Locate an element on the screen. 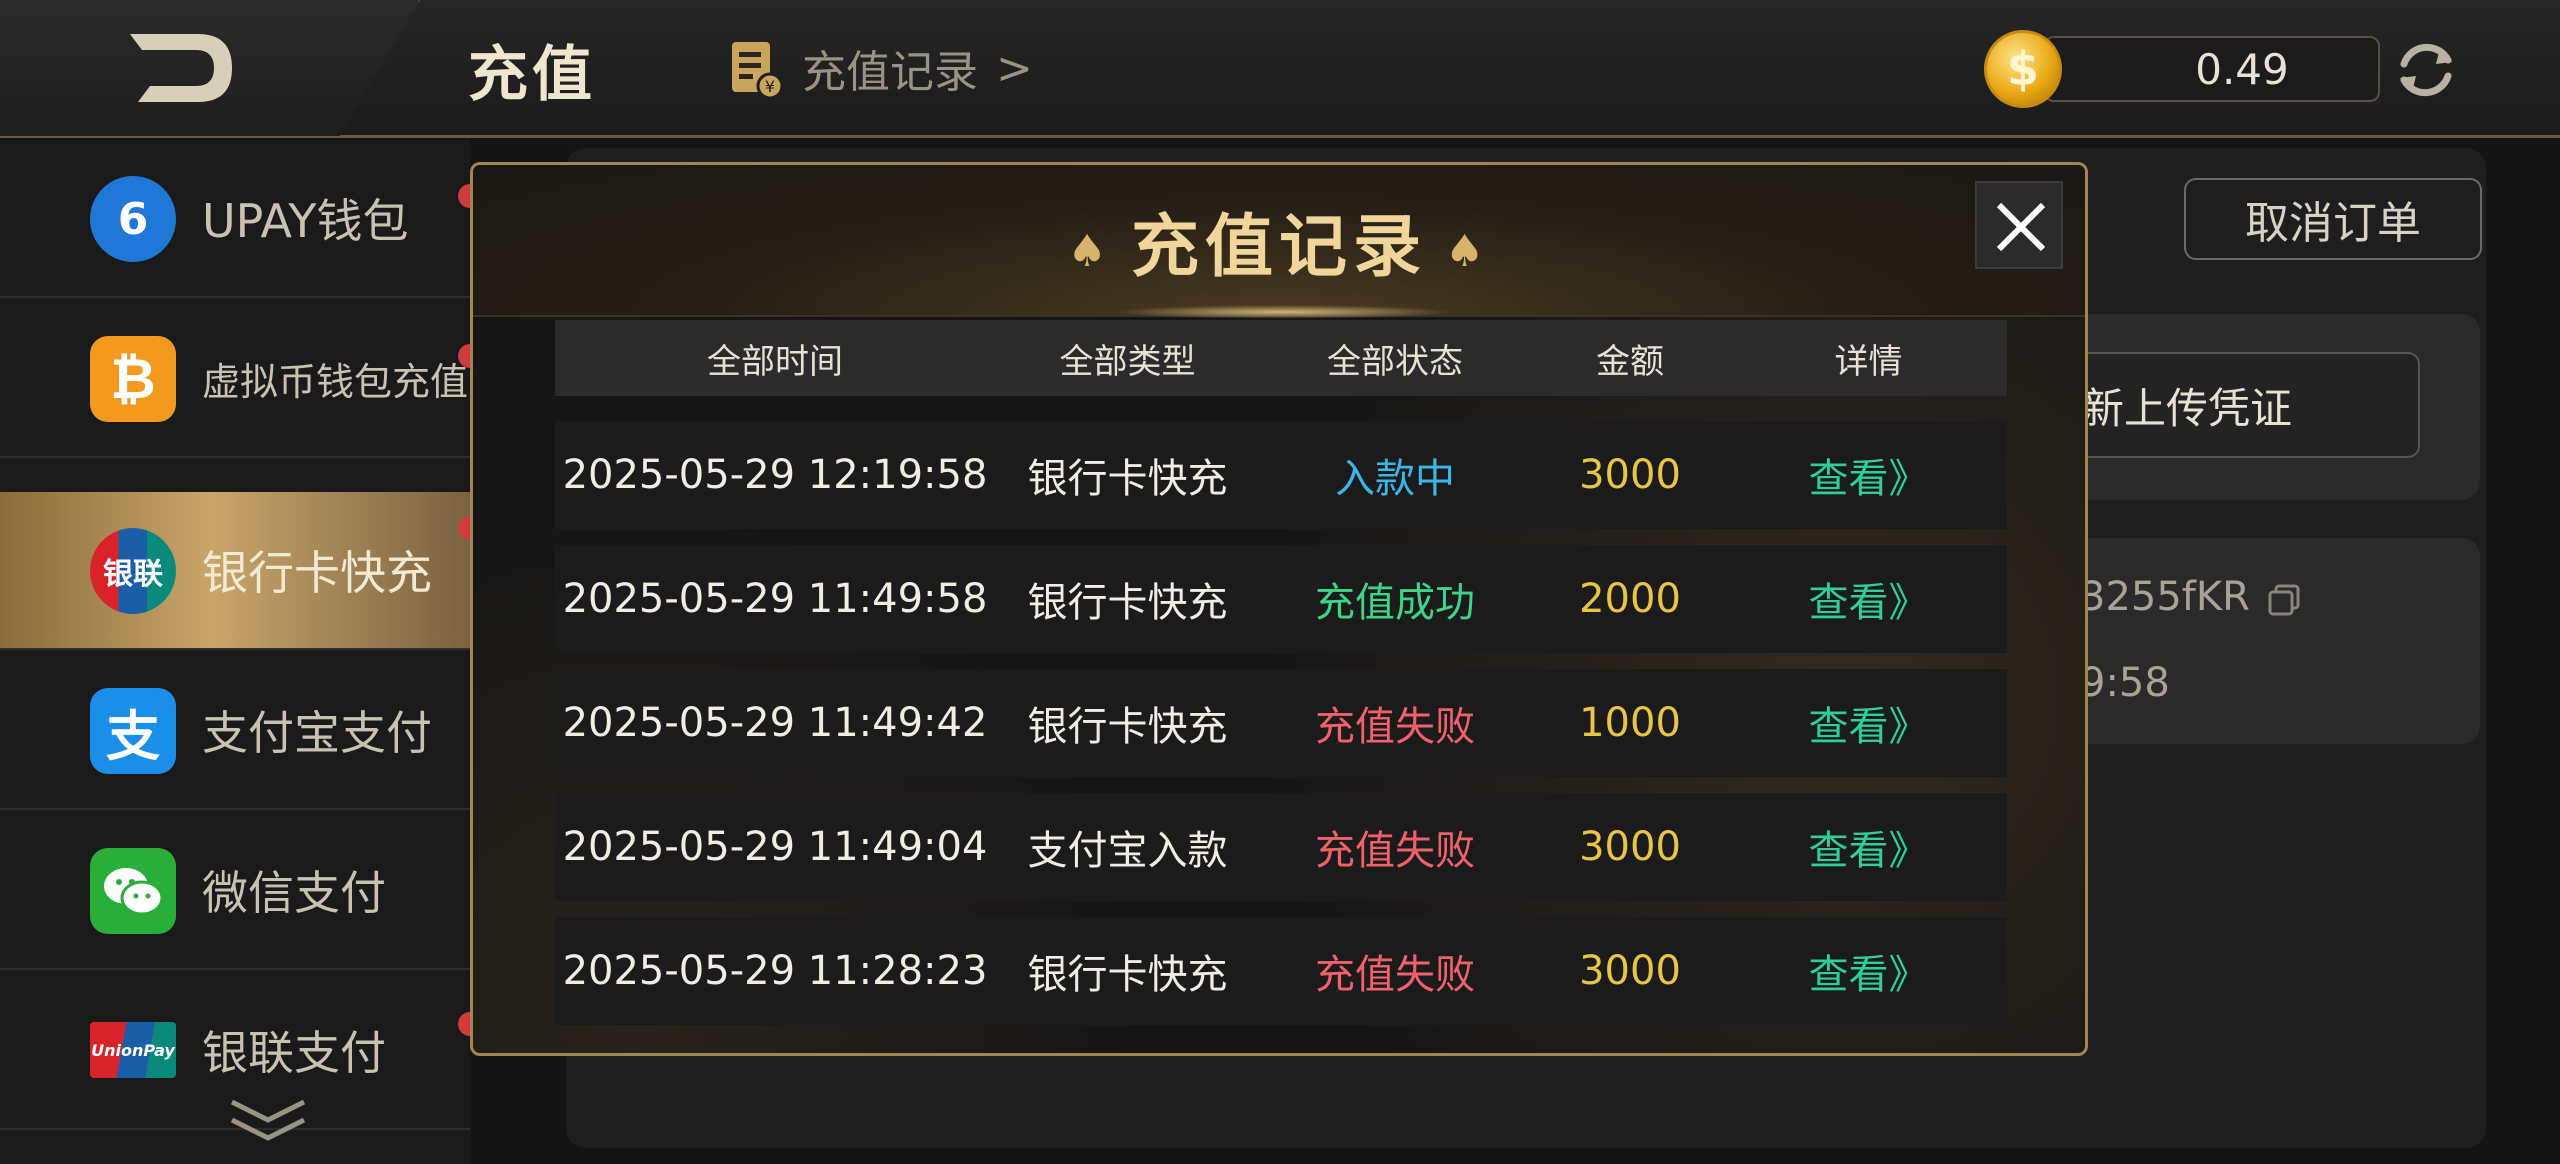  alipay-icon: 支 is located at coordinates (133, 731).